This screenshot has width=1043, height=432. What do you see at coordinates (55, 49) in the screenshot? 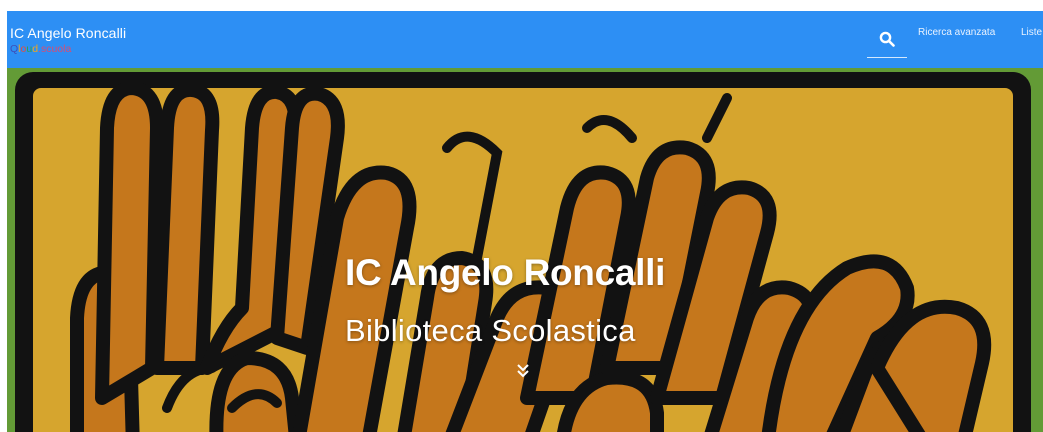
I see `brand-subtitle-part: .scuola` at bounding box center [55, 49].